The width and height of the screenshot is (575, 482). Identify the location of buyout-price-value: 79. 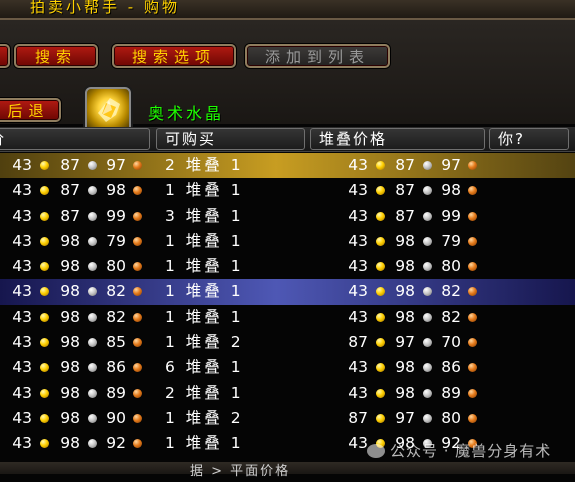
(116, 240).